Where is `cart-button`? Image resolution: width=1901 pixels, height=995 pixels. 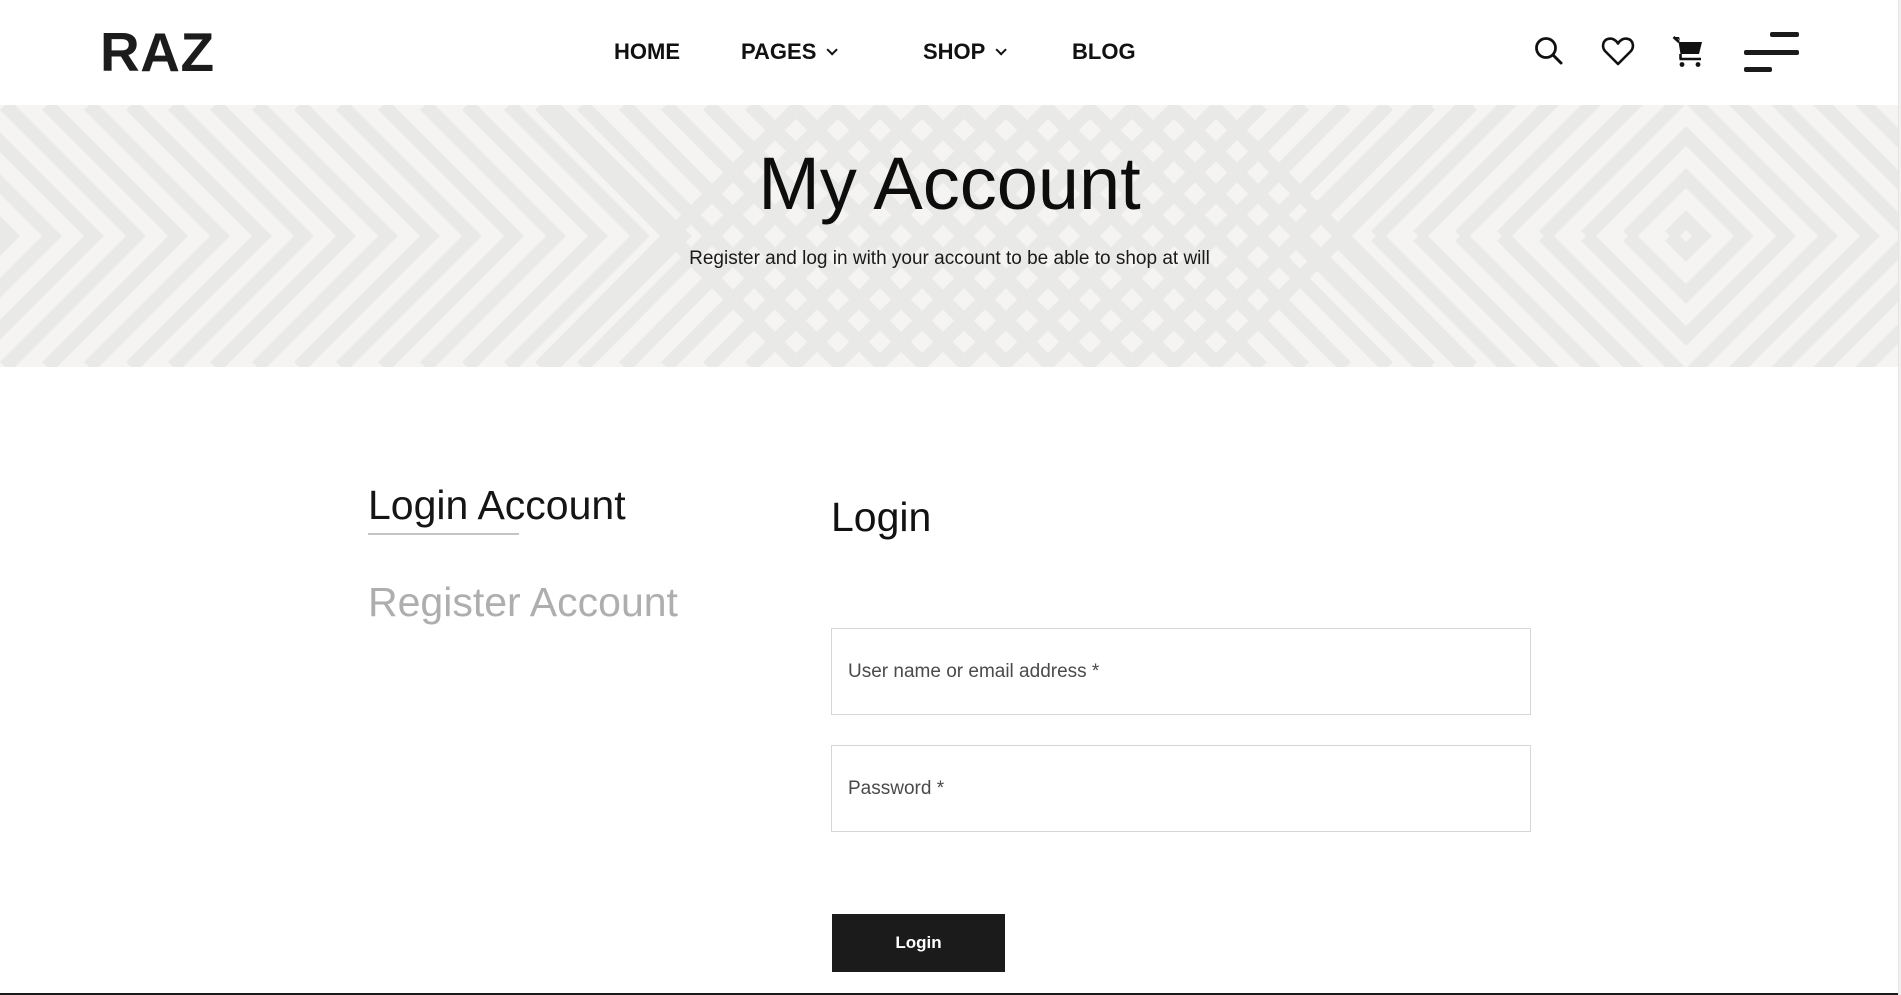
cart-button is located at coordinates (1688, 51).